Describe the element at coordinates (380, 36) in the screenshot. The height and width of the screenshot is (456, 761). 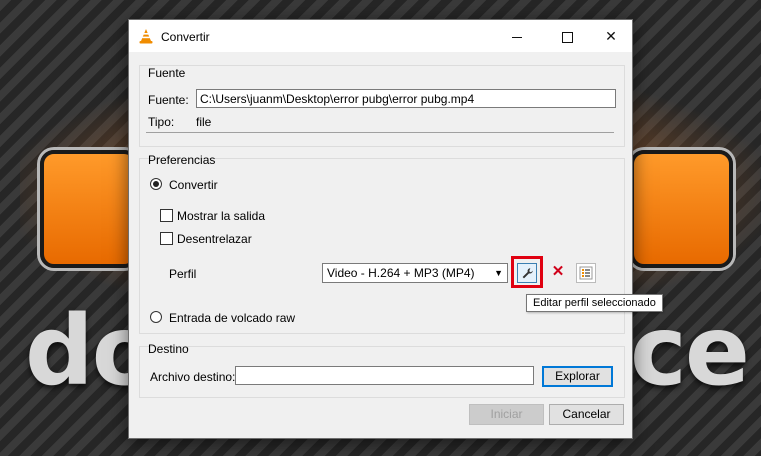
I see `title-bar: Convertir ✕` at that location.